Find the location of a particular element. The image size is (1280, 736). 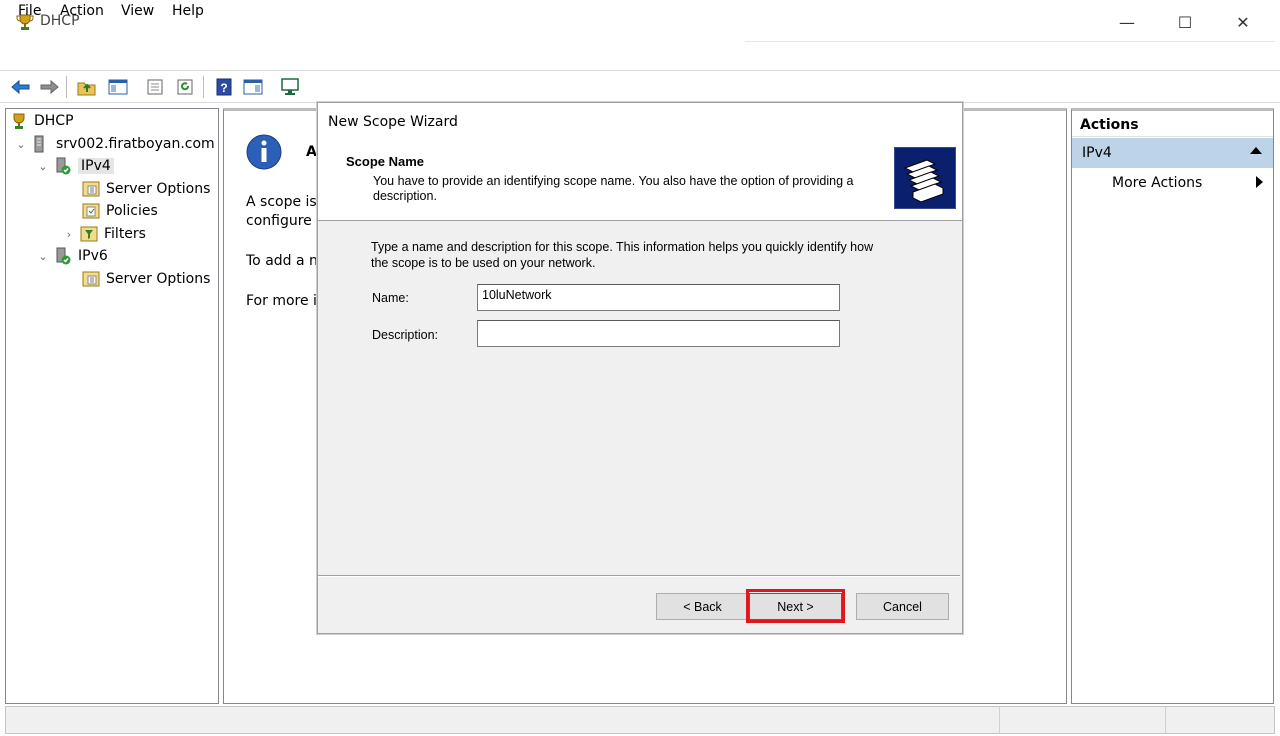

tree-item-policies: Policies is located at coordinates (120, 211).